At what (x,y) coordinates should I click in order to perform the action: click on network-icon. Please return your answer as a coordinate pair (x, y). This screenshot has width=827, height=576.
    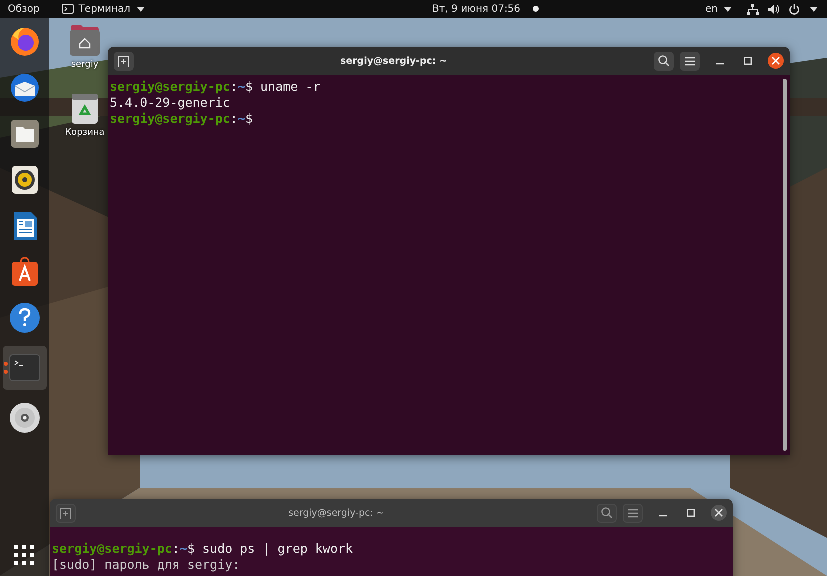
    Looking at the image, I should click on (752, 9).